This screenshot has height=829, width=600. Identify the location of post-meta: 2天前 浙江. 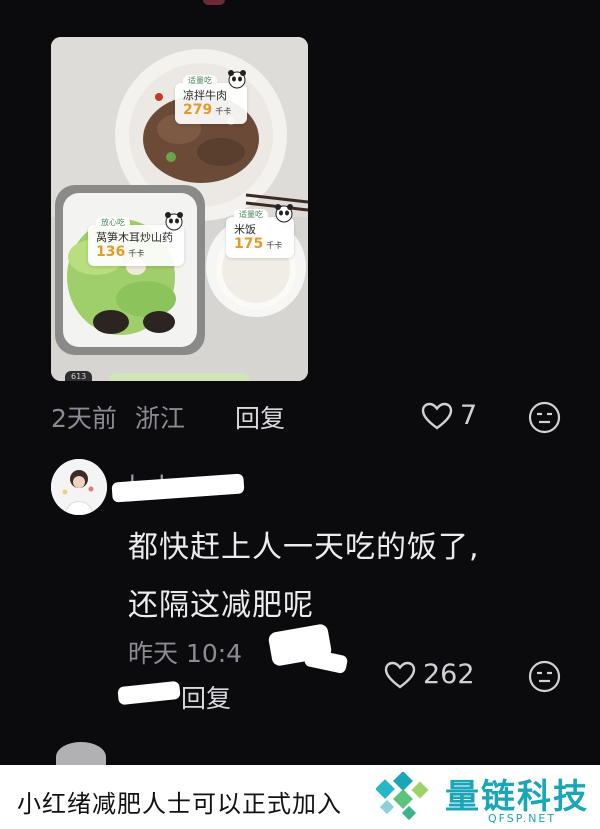
(118, 417).